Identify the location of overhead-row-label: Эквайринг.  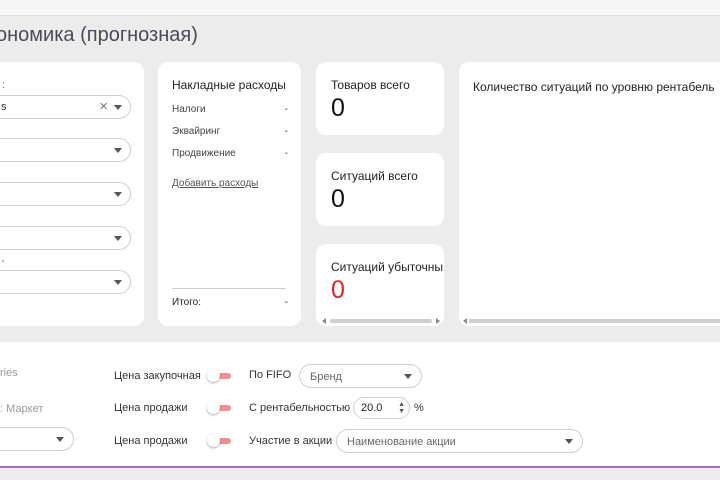
(196, 131).